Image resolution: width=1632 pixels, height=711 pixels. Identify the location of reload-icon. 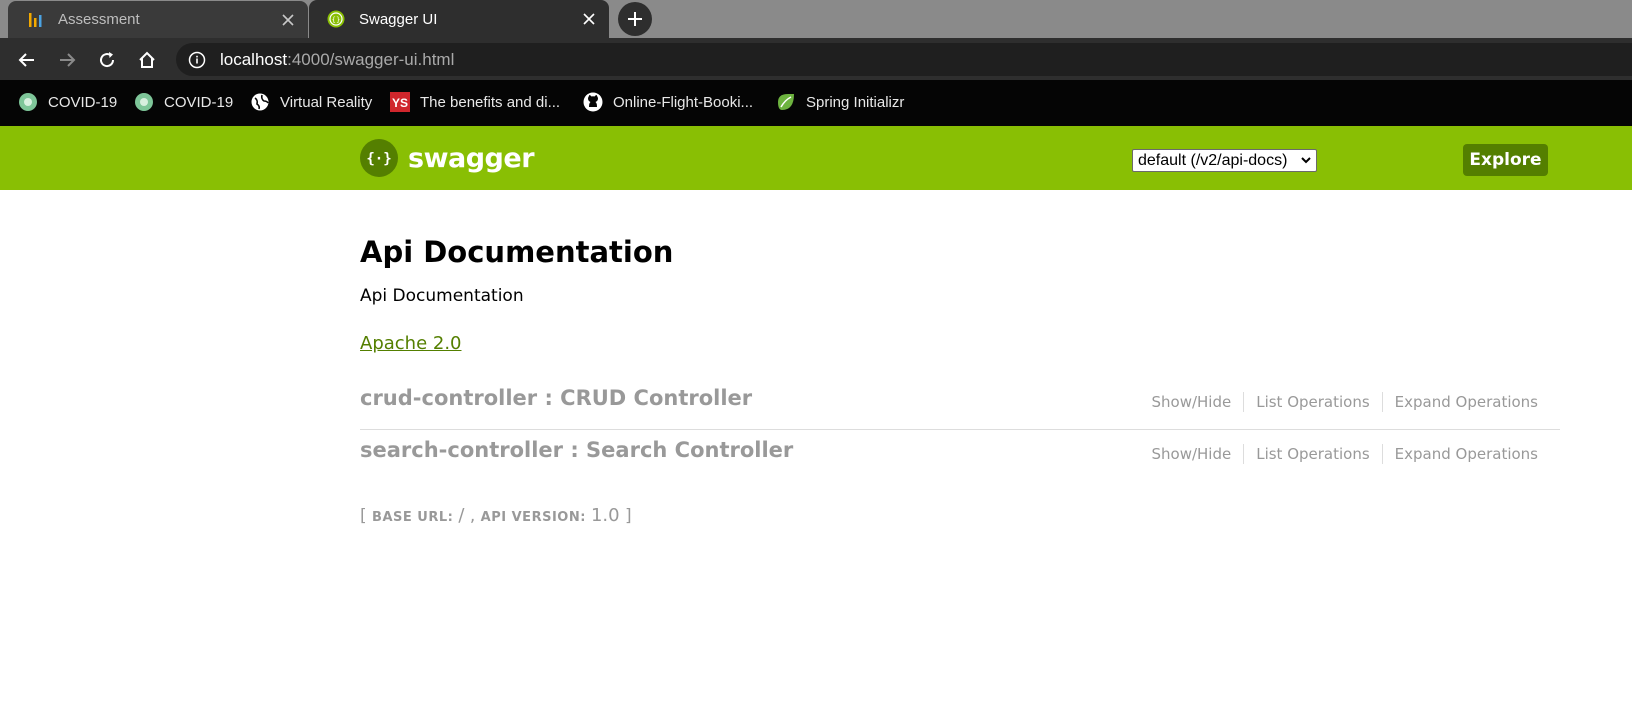
(107, 60).